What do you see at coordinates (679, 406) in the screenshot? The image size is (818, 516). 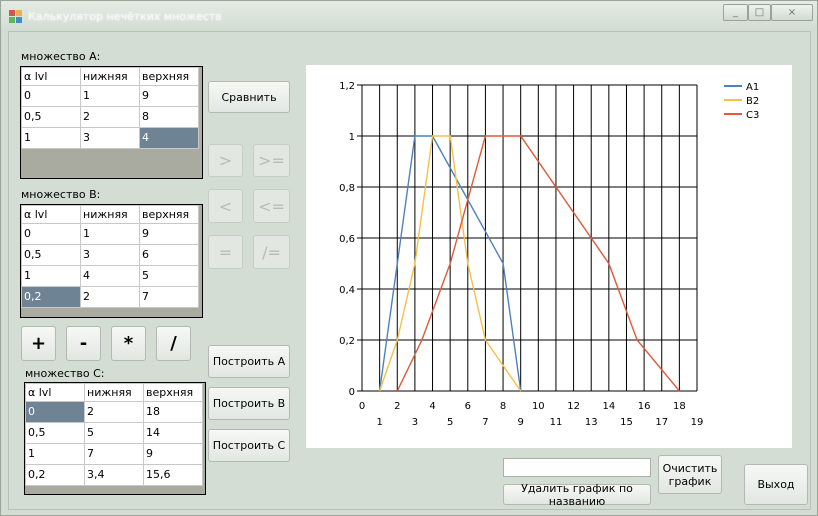 I see `x-tick-label: 18` at bounding box center [679, 406].